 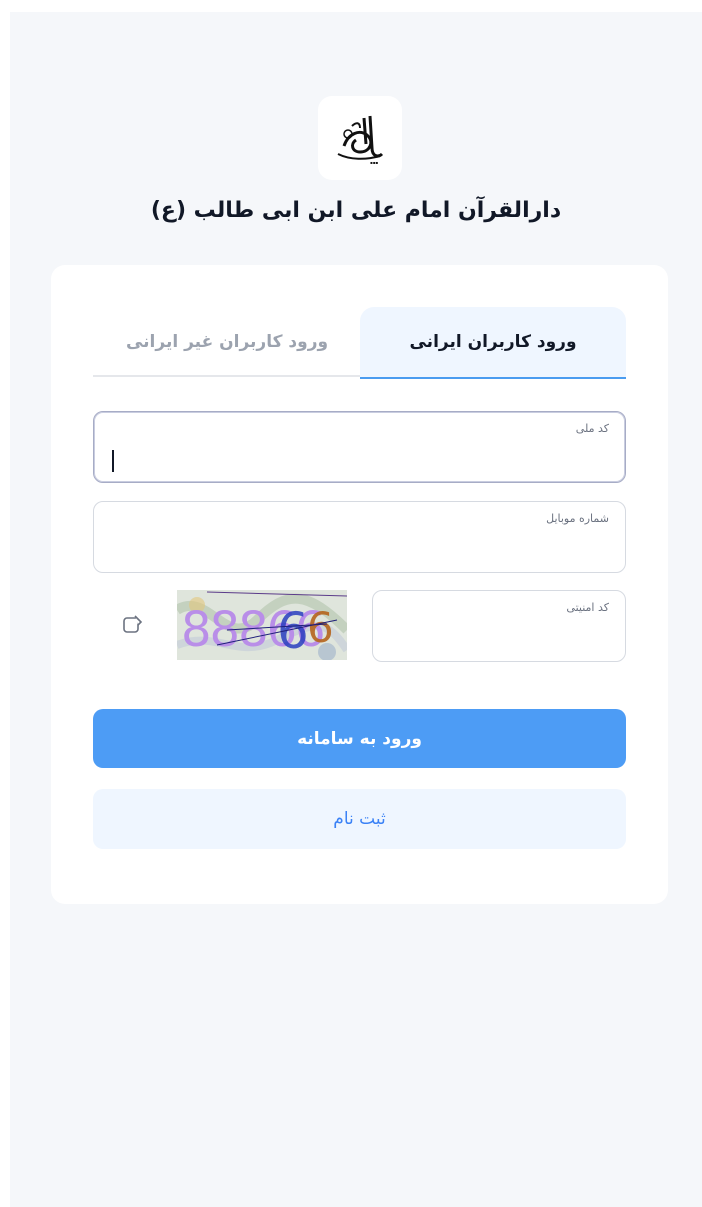 What do you see at coordinates (359, 551) in the screenshot?
I see `mobile-input` at bounding box center [359, 551].